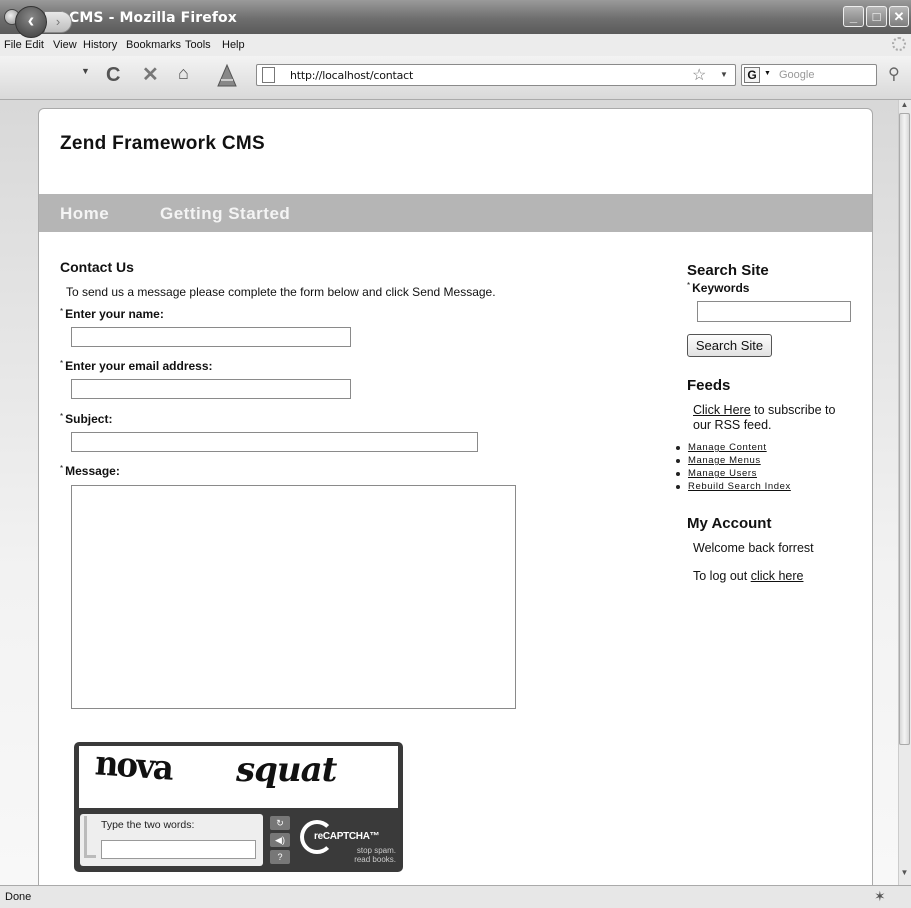 This screenshot has width=911, height=908. What do you see at coordinates (280, 857) in the screenshot?
I see `help-icon: ?` at bounding box center [280, 857].